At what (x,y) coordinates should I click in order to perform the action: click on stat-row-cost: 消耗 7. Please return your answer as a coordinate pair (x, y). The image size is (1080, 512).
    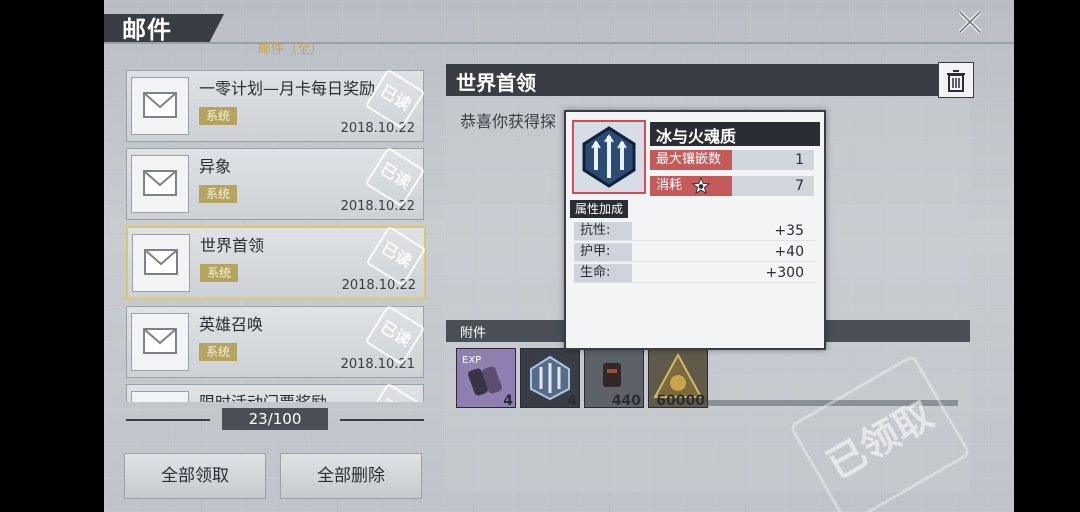
    Looking at the image, I should click on (732, 186).